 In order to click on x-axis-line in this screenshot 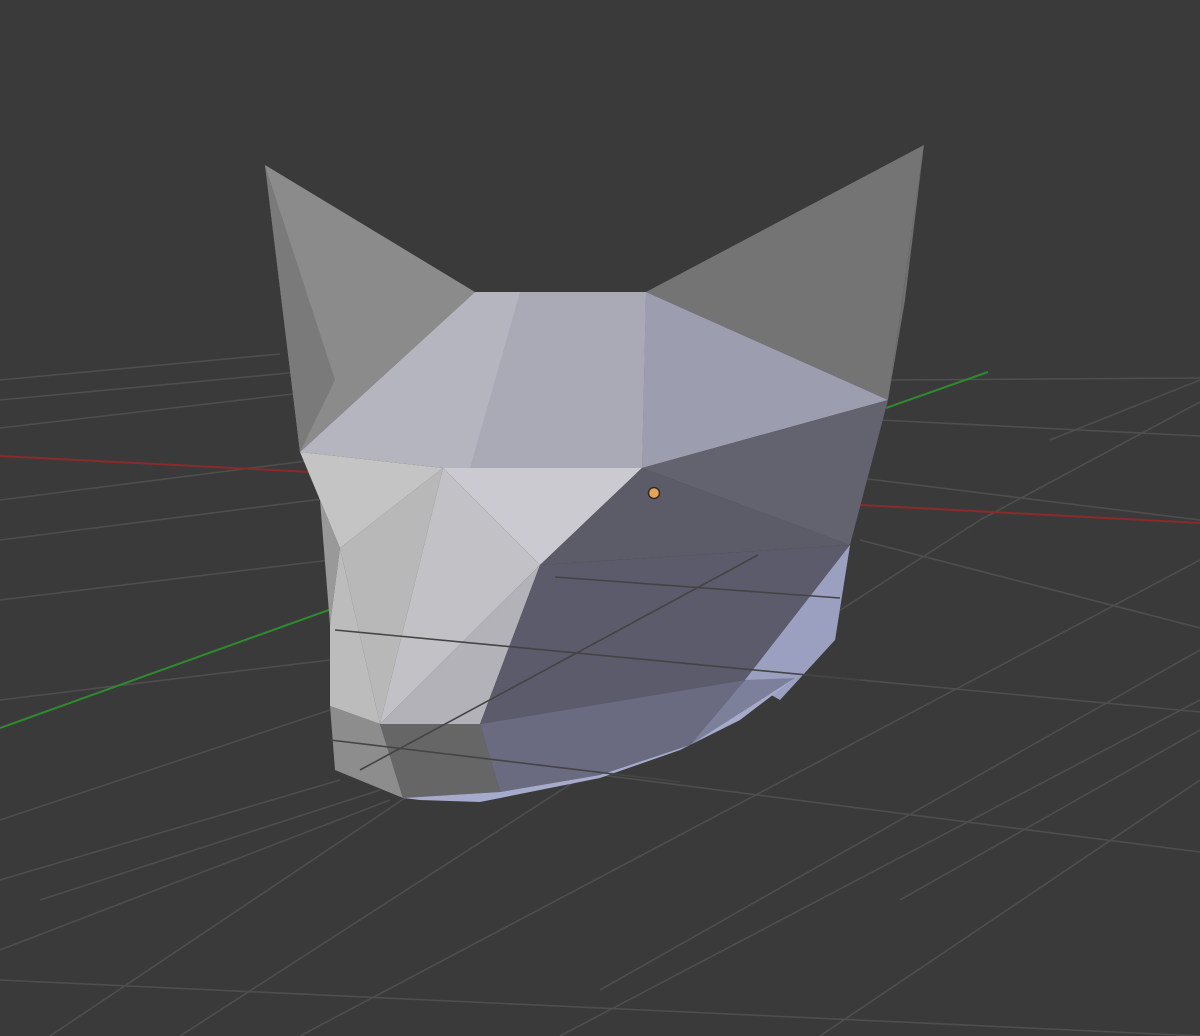, I will do `click(155, 464)`.